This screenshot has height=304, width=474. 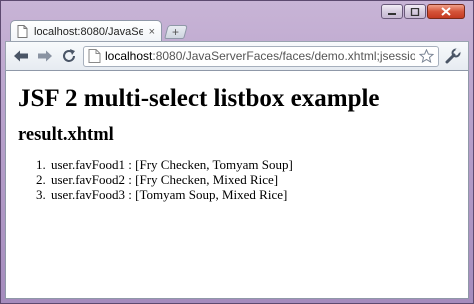 I want to click on back-button, so click(x=21, y=56).